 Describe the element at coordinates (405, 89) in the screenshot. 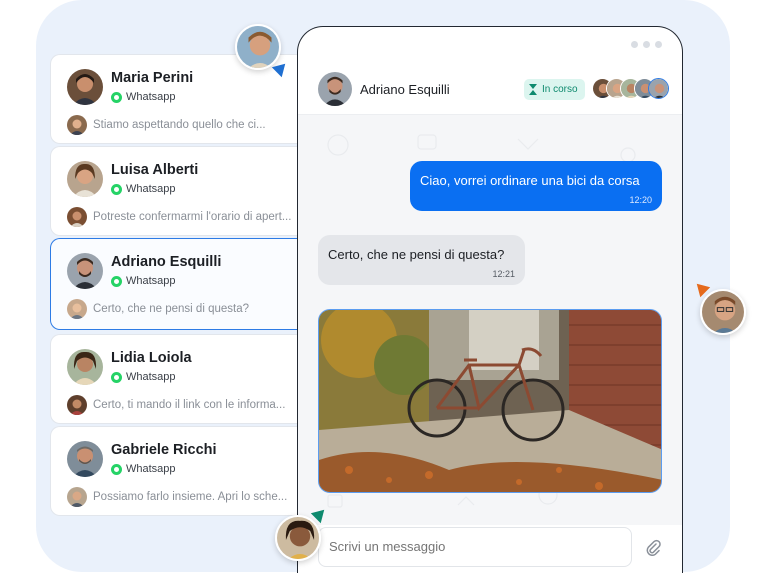

I see `chat-contact-name: Adriano Esquilli` at that location.